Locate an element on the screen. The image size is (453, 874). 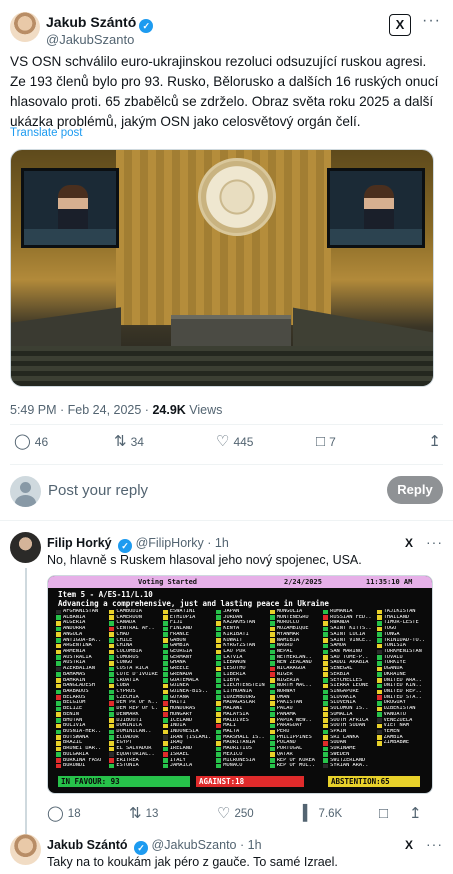
author-name: Jakub Szántó ✓ is located at coordinates (100, 23).